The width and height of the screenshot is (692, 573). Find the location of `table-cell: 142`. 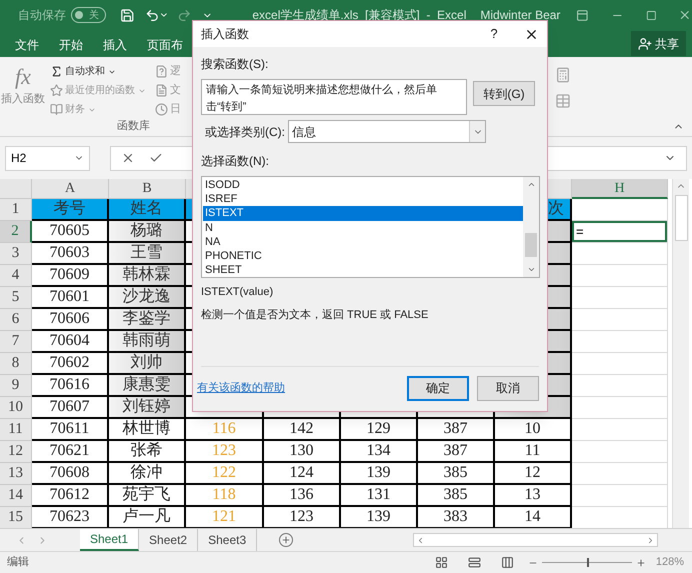

table-cell: 142 is located at coordinates (302, 430).